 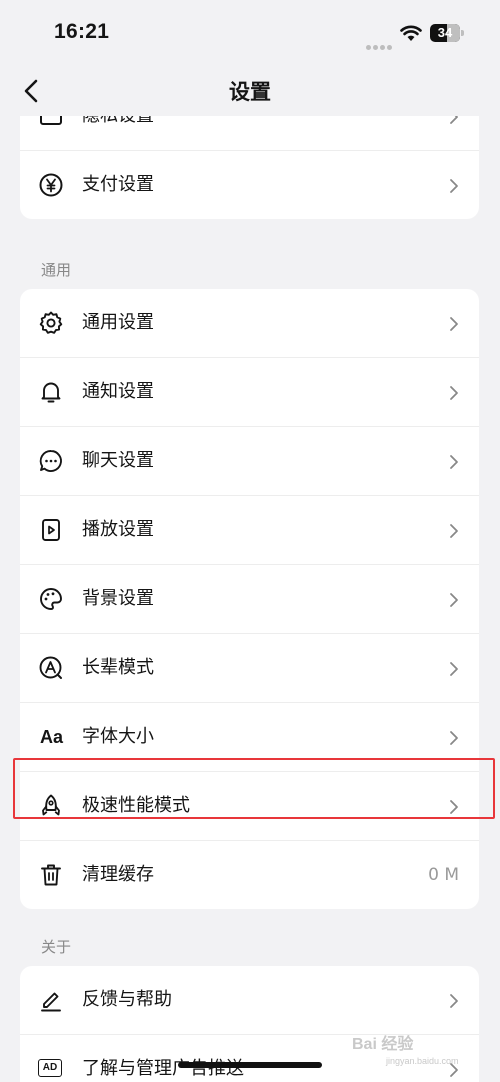 I want to click on privacy-settings-label: 隐私设置, so click(x=118, y=133).